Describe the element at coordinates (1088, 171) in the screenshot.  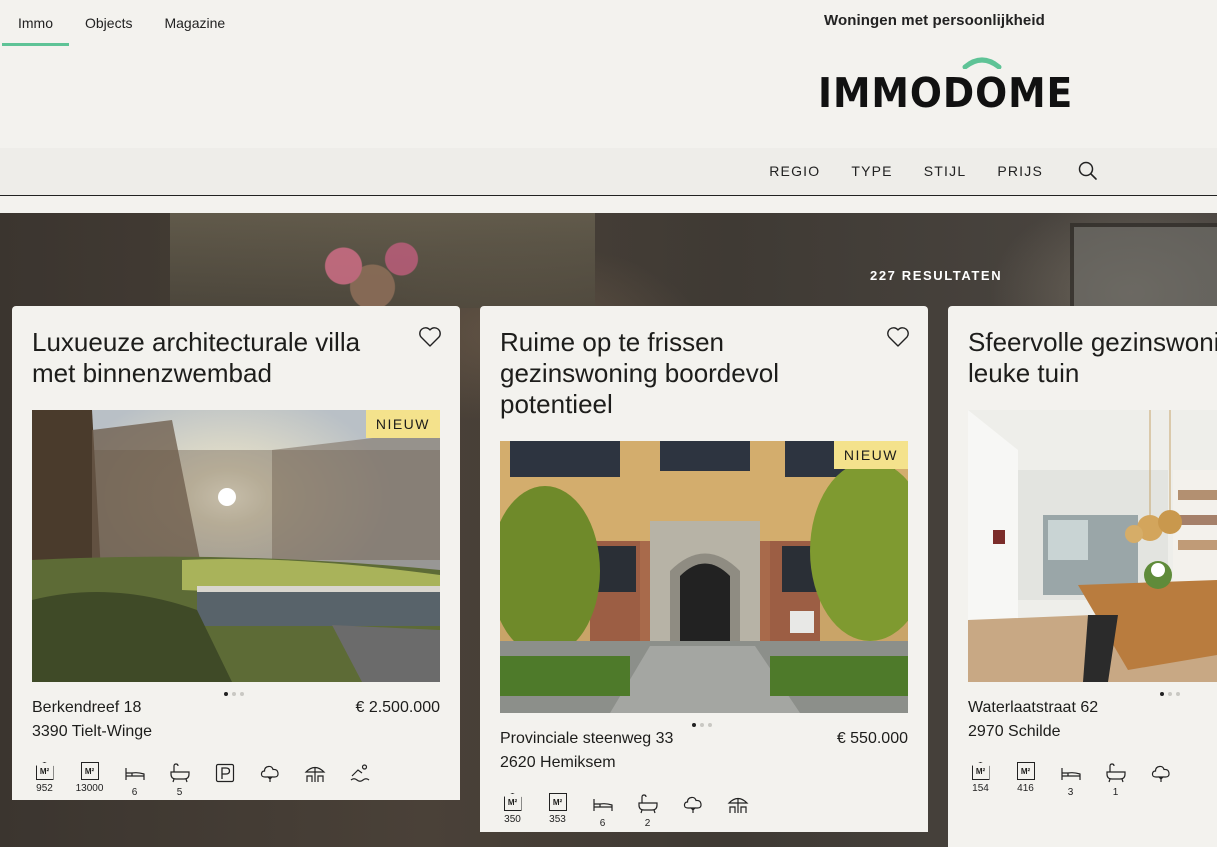
I see `search-icon` at that location.